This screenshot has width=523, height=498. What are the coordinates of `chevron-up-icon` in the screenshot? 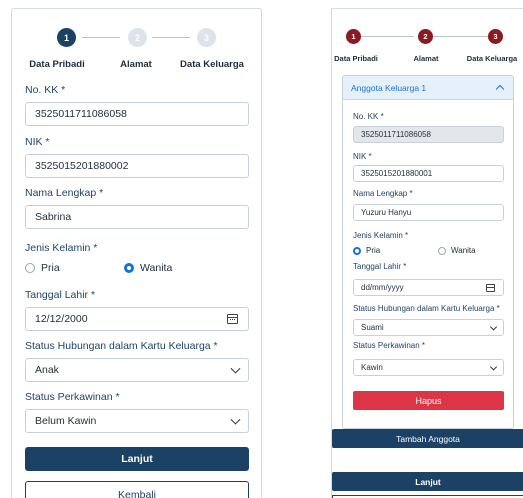 It's located at (500, 89).